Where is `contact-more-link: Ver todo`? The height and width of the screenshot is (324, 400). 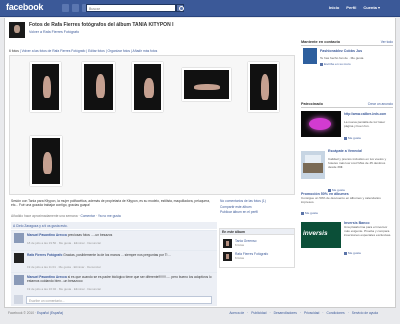 contact-more-link: Ver todo is located at coordinates (387, 42).